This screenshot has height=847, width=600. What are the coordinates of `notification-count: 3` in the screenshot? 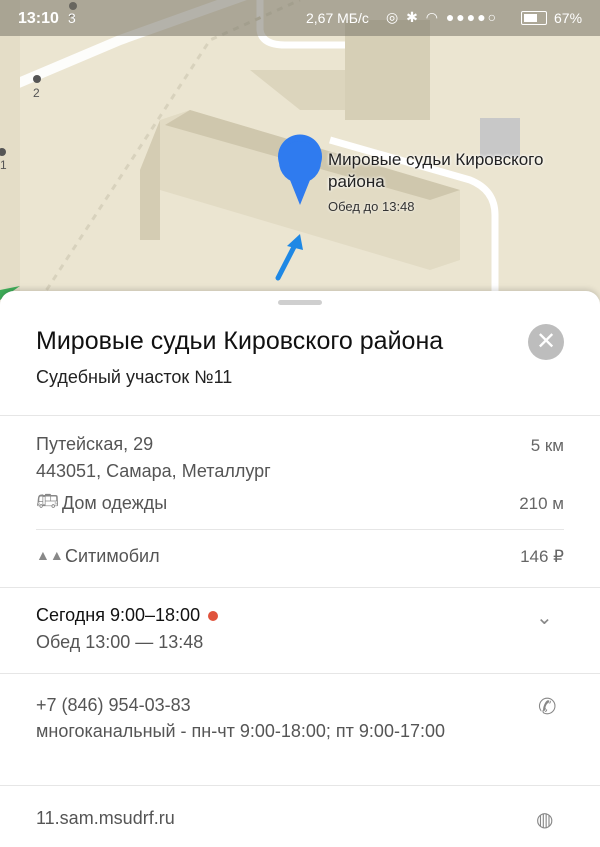 It's located at (72, 18).